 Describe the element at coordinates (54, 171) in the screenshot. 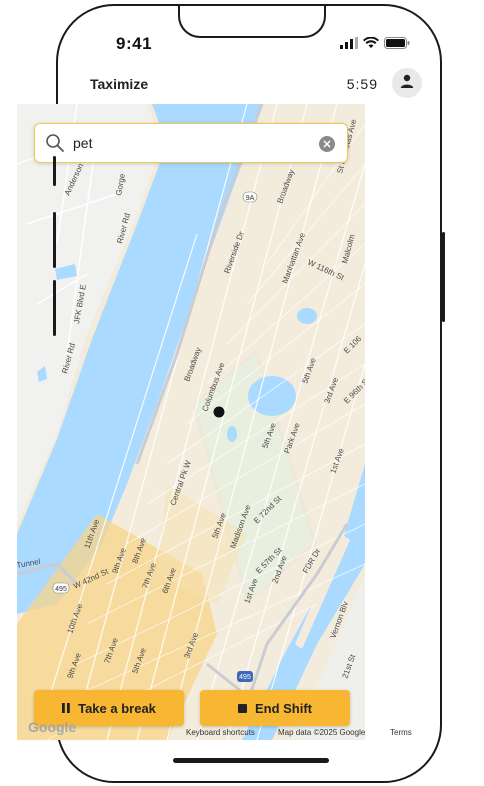

I see `mute-switch` at that location.